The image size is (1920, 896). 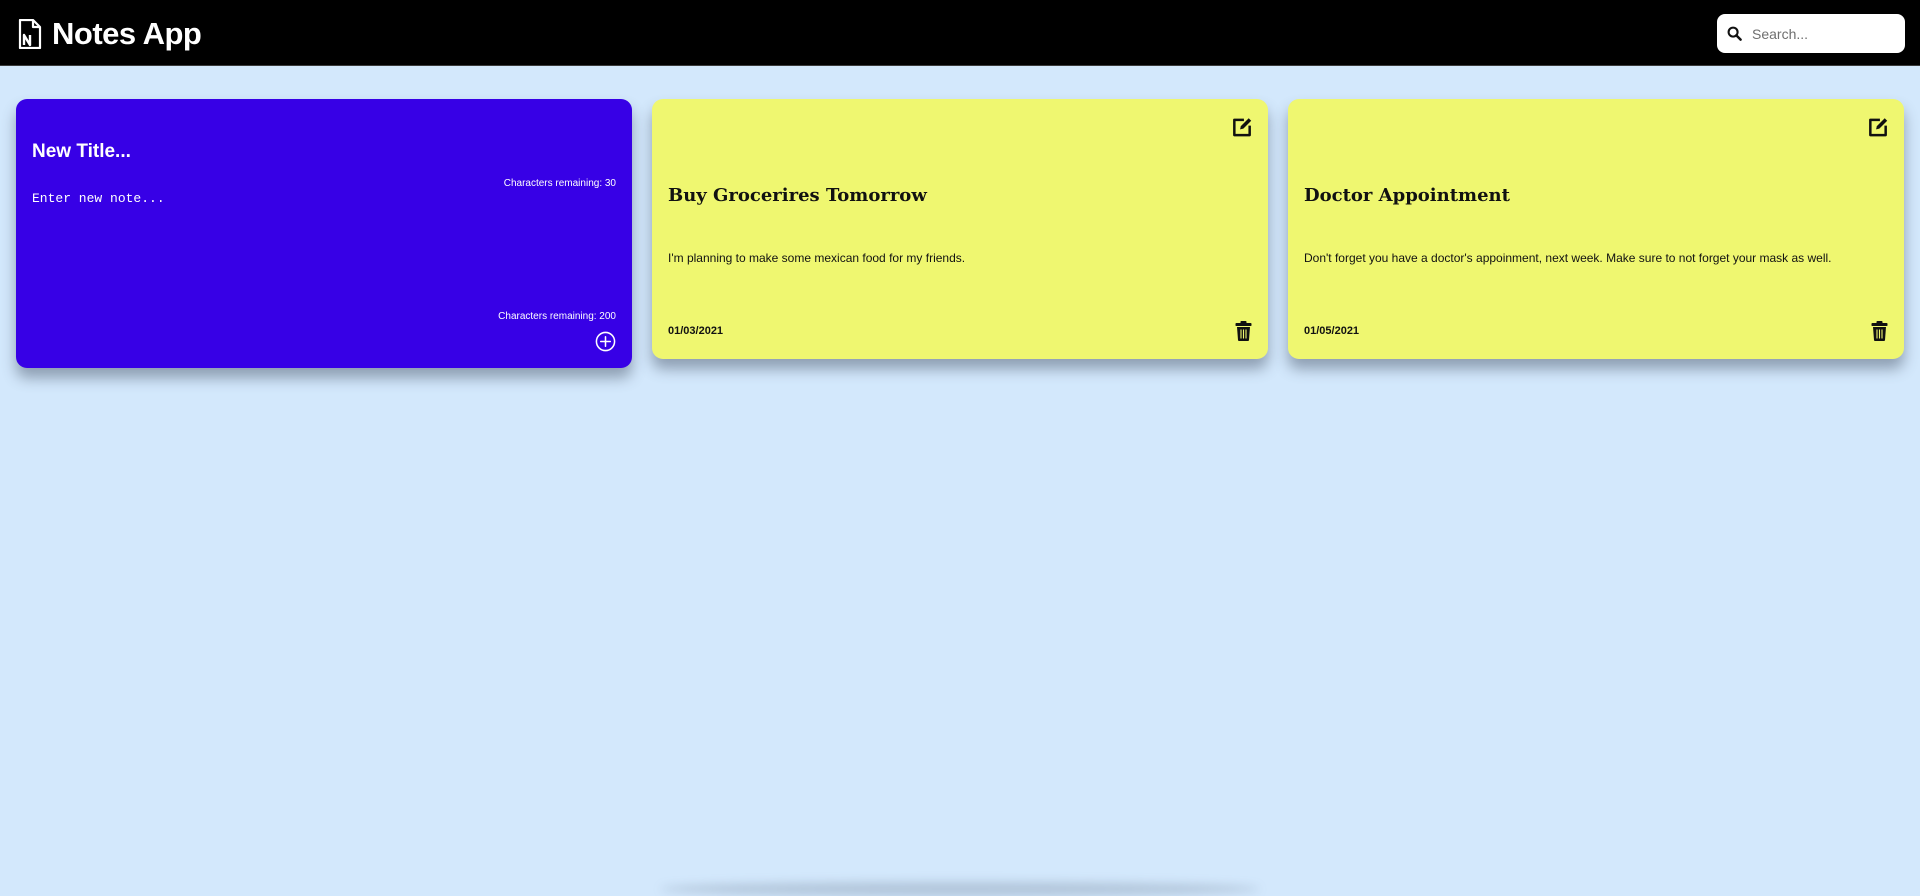 What do you see at coordinates (559, 183) in the screenshot?
I see `title-characters-remaining: Characters remaining: 30` at bounding box center [559, 183].